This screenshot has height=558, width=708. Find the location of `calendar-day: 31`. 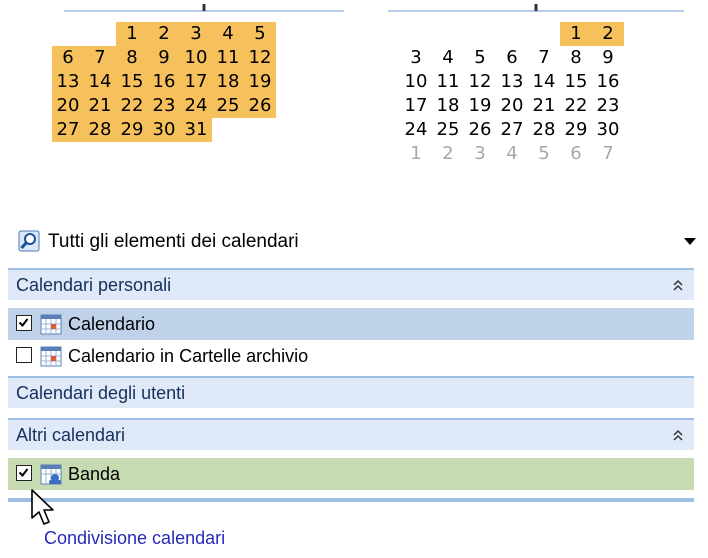

calendar-day: 31 is located at coordinates (196, 130).